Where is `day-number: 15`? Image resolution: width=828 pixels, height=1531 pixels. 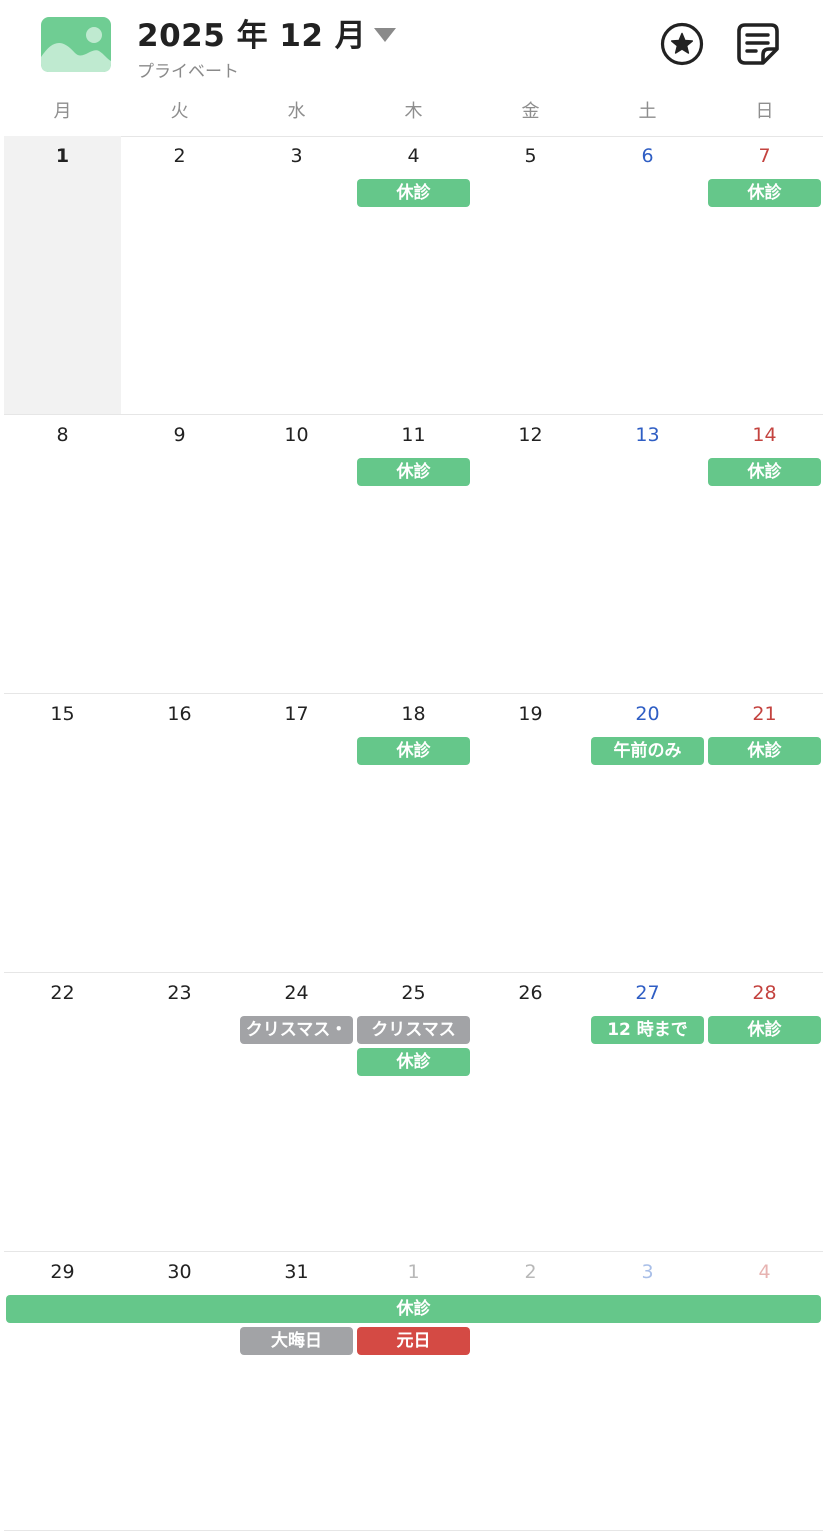 day-number: 15 is located at coordinates (62, 714).